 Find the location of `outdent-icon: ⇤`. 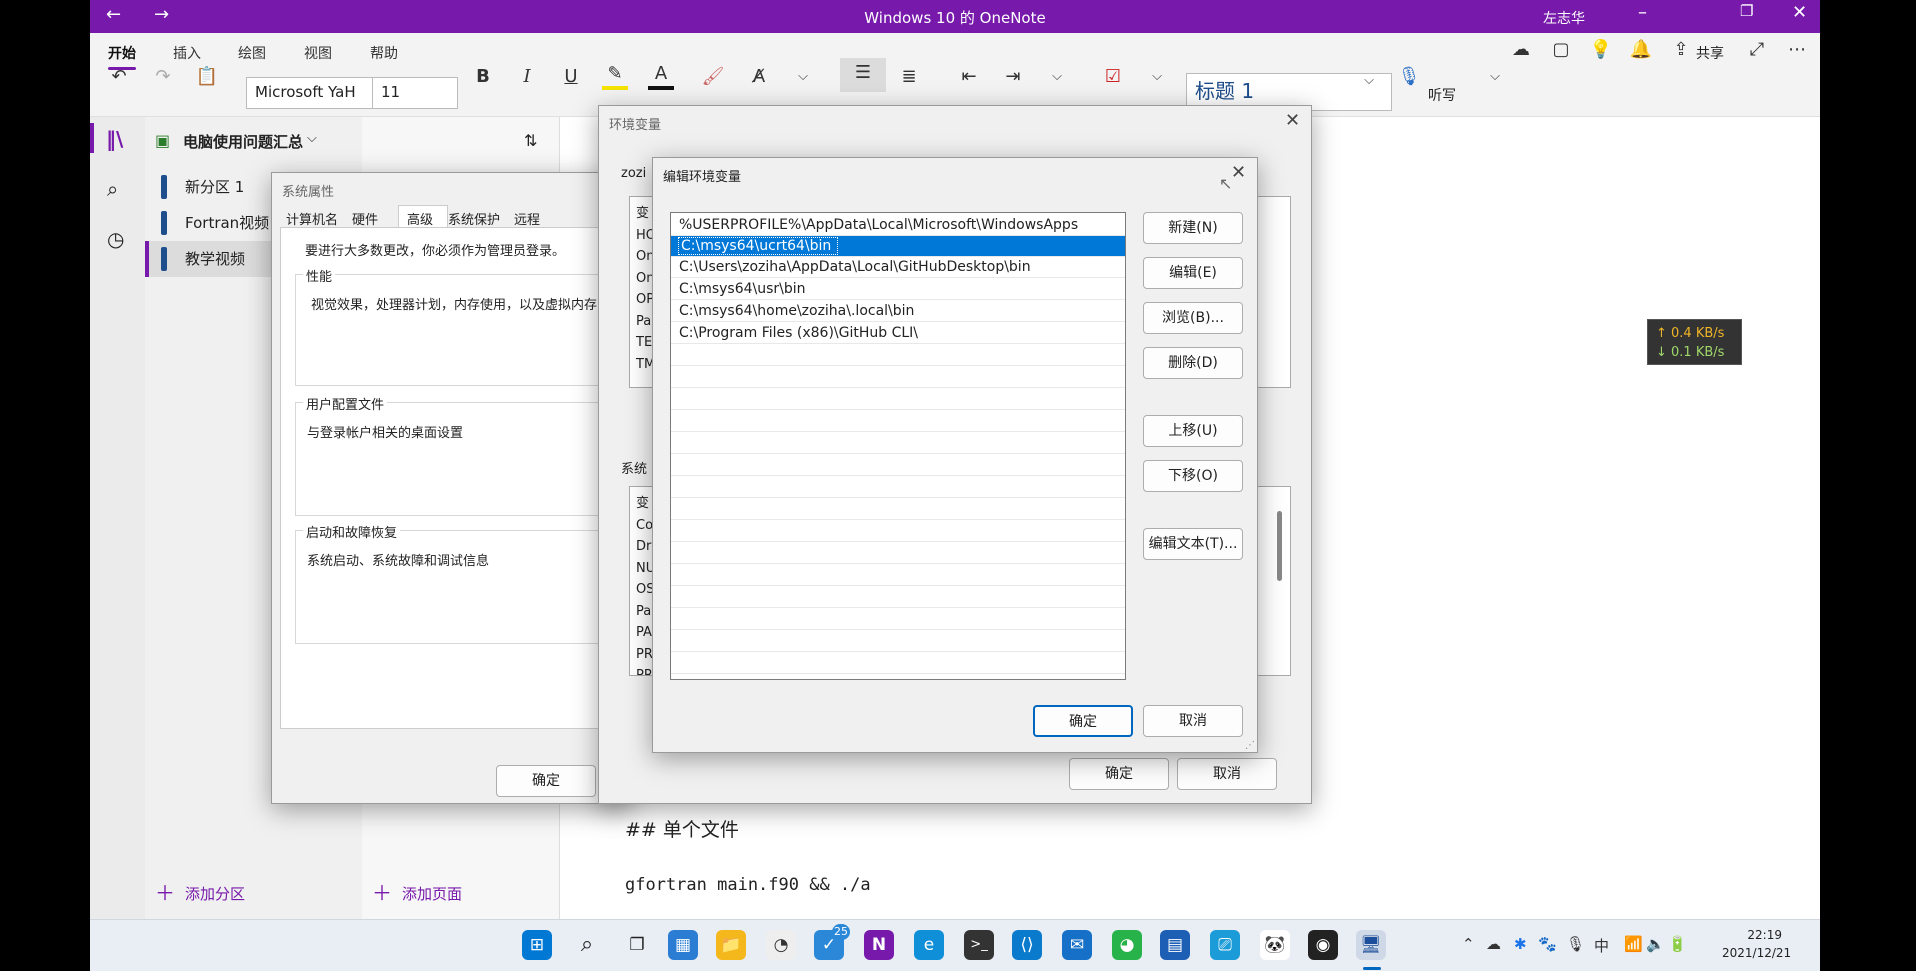

outdent-icon: ⇤ is located at coordinates (969, 77).